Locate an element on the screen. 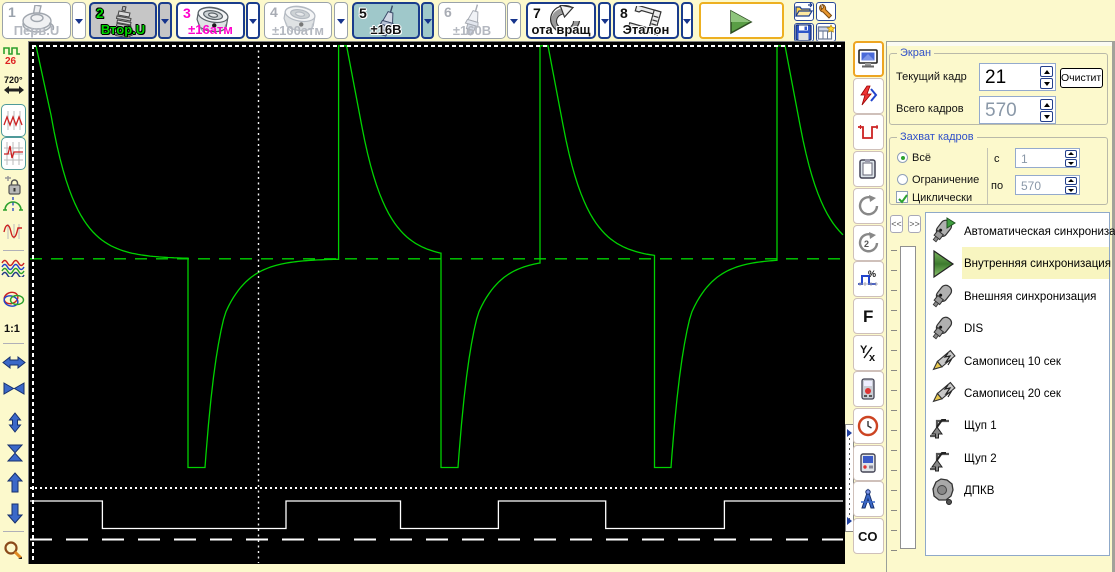 This screenshot has width=1115, height=572. svg-text: 26 is located at coordinates (11, 60).